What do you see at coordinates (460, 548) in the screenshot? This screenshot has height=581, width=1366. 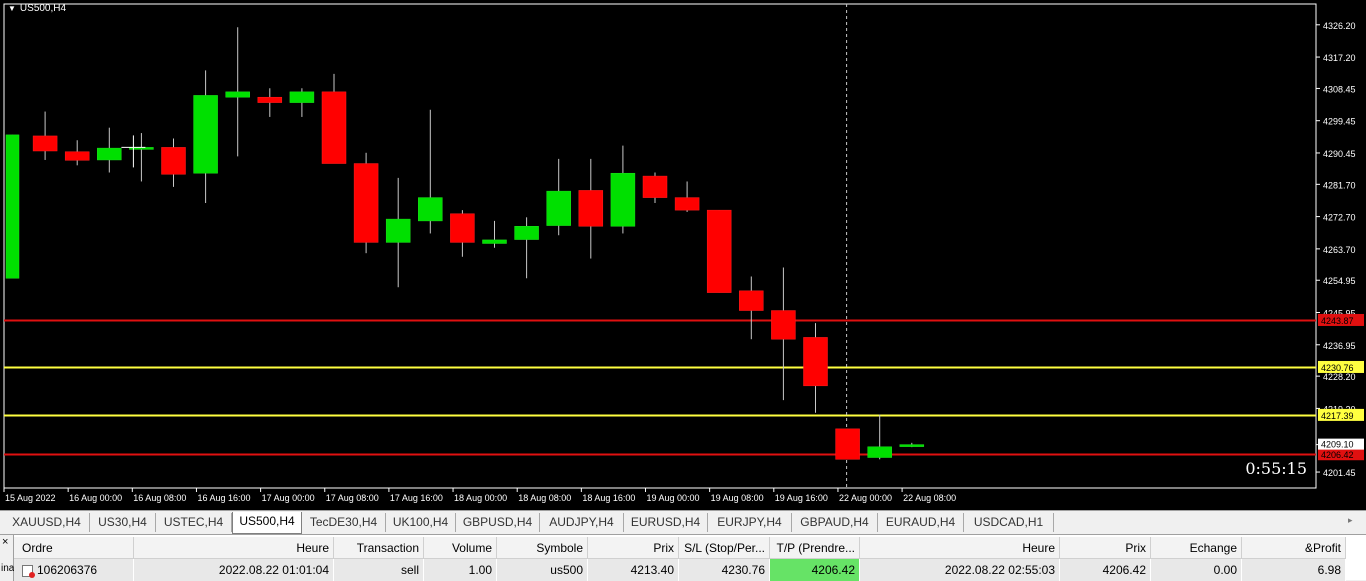 I see `column-header-volume: Volume` at bounding box center [460, 548].